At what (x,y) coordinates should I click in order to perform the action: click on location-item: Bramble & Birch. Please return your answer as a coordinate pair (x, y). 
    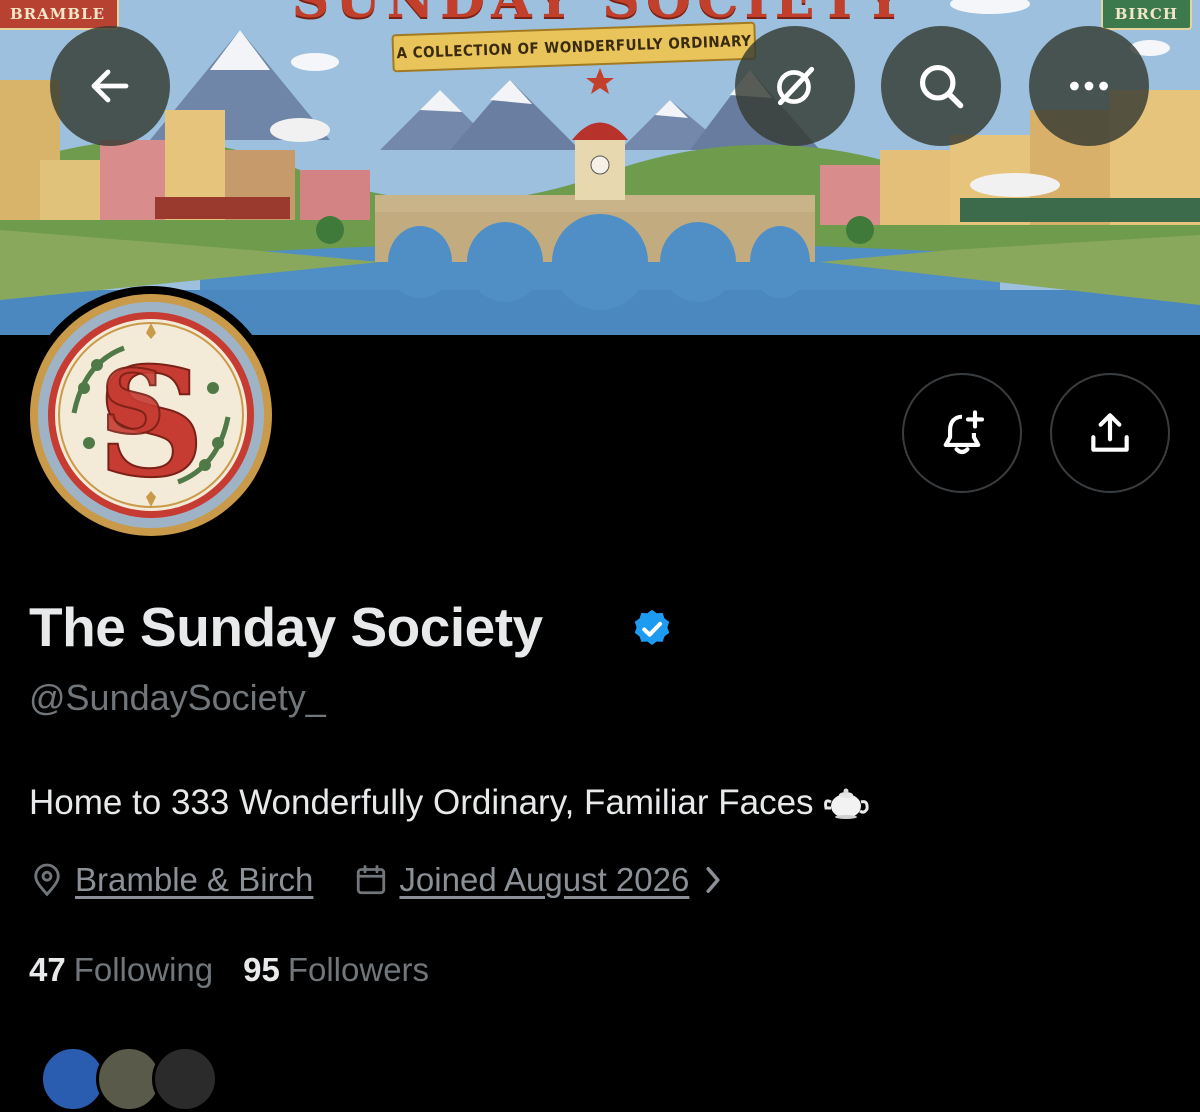
    Looking at the image, I should click on (171, 880).